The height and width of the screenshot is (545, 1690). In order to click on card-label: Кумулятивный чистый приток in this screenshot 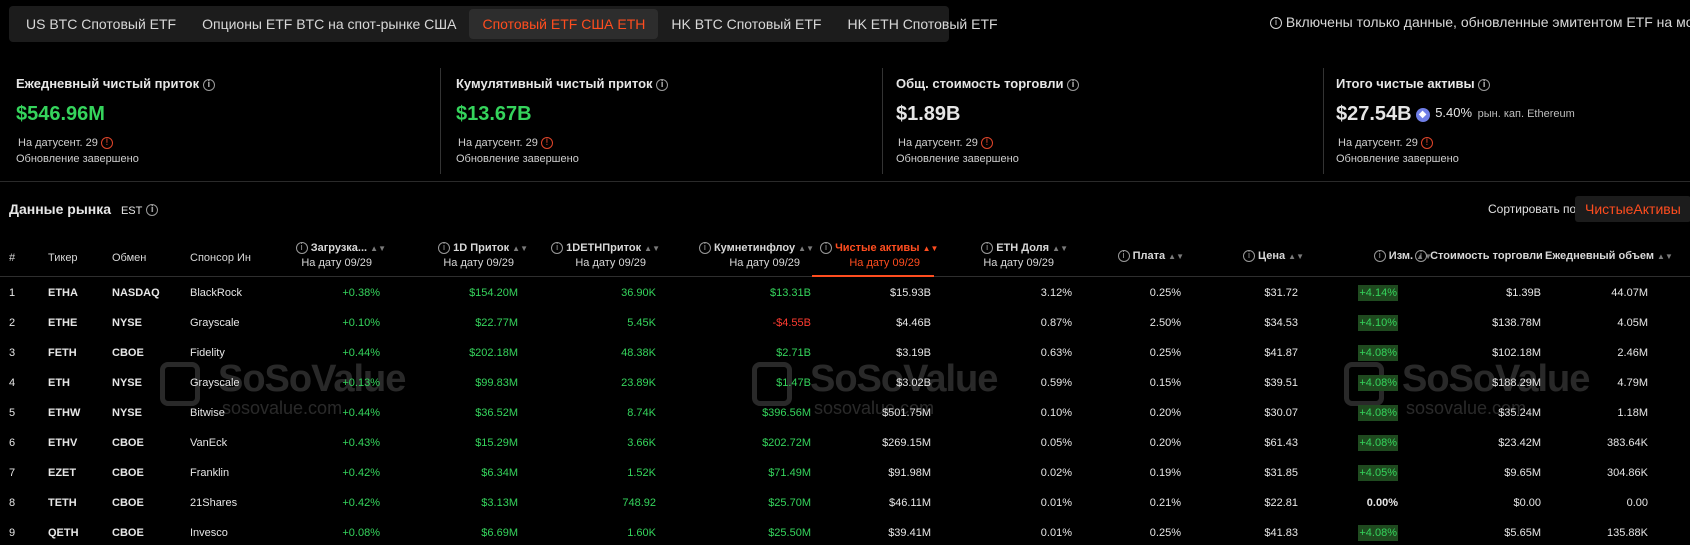, I will do `click(554, 83)`.